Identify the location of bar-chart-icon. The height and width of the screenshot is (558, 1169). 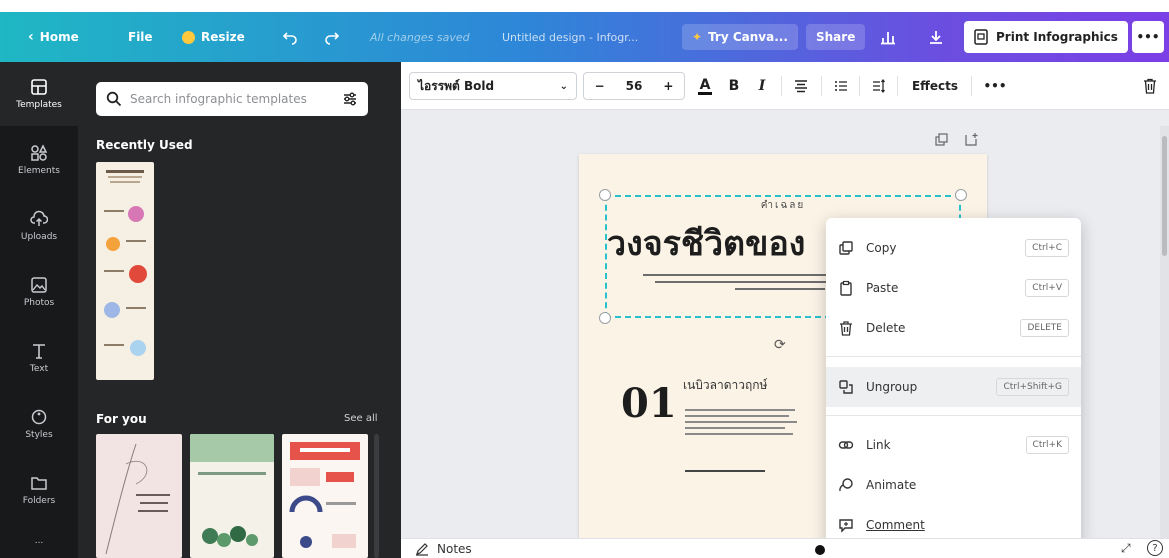
(888, 38).